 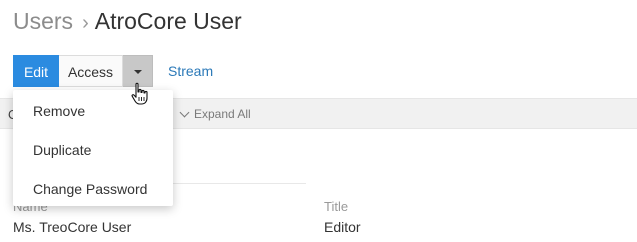 I want to click on page-title: AtroCore User, so click(x=168, y=21).